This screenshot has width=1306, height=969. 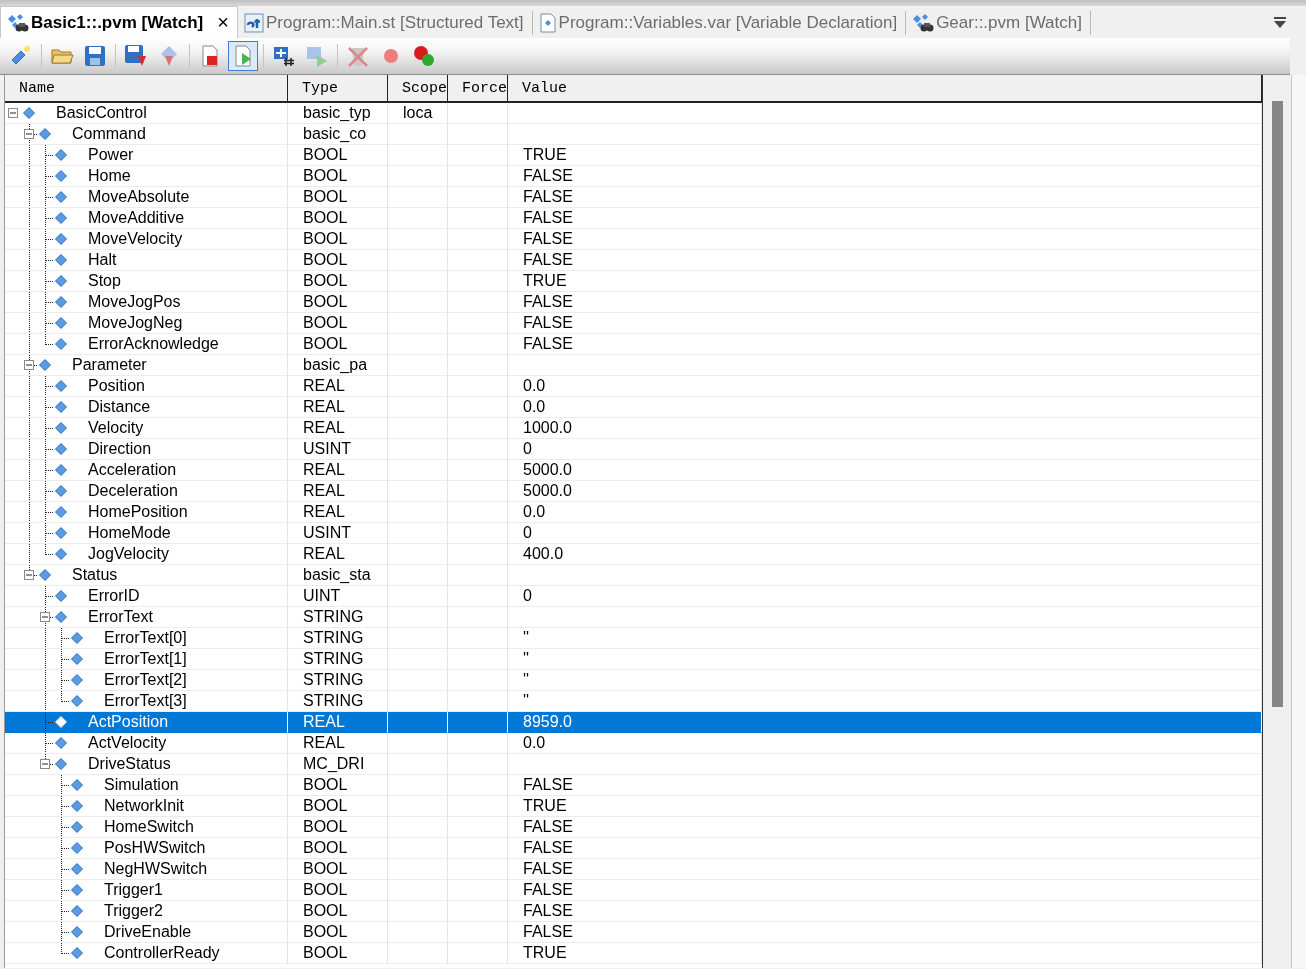 I want to click on table-row: Power BOOL TRUE, so click(x=633, y=155).